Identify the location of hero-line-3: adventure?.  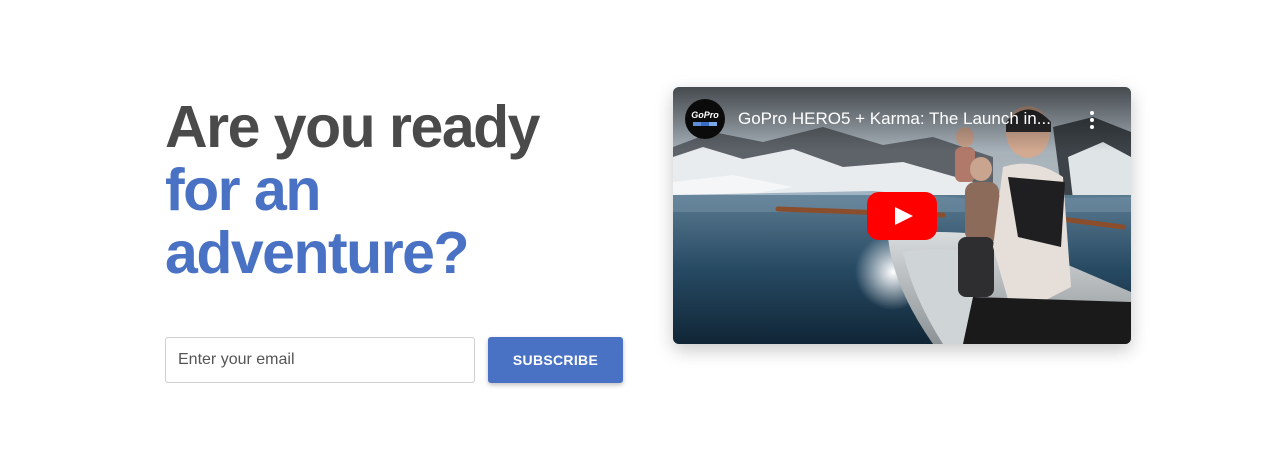
(317, 253).